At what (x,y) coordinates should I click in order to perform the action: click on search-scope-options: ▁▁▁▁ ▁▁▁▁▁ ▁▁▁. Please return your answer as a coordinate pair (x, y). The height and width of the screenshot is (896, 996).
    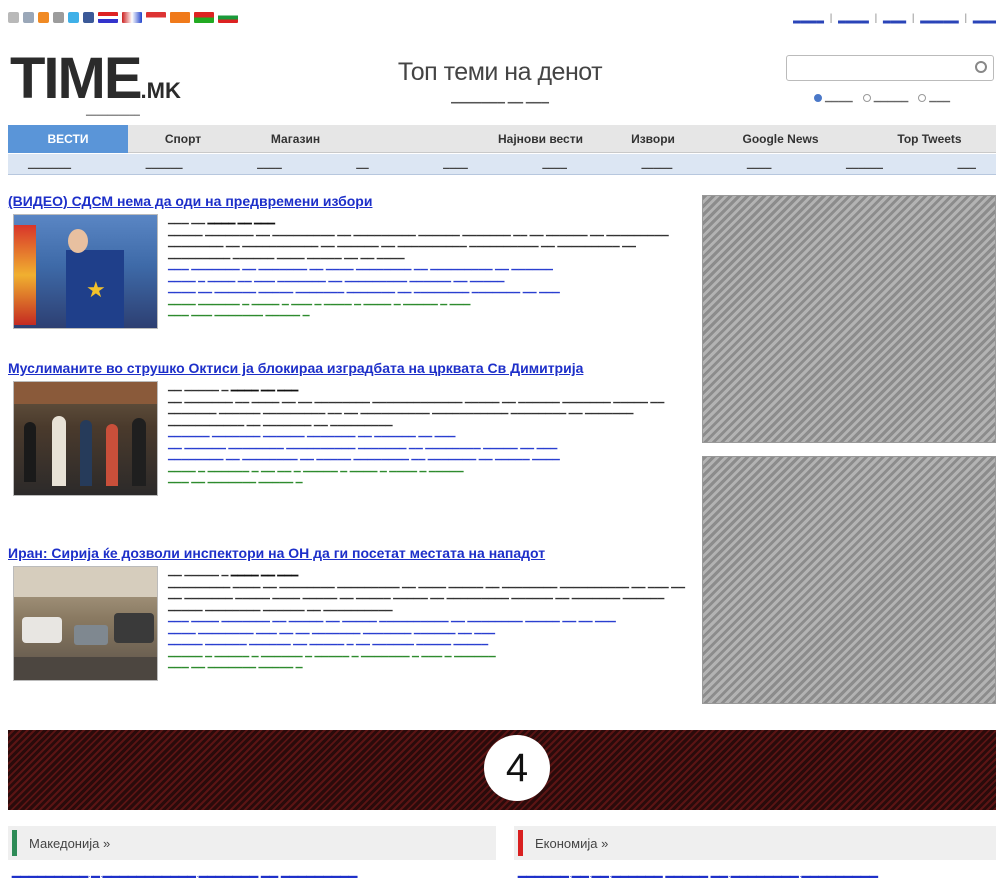
    Looking at the image, I should click on (882, 97).